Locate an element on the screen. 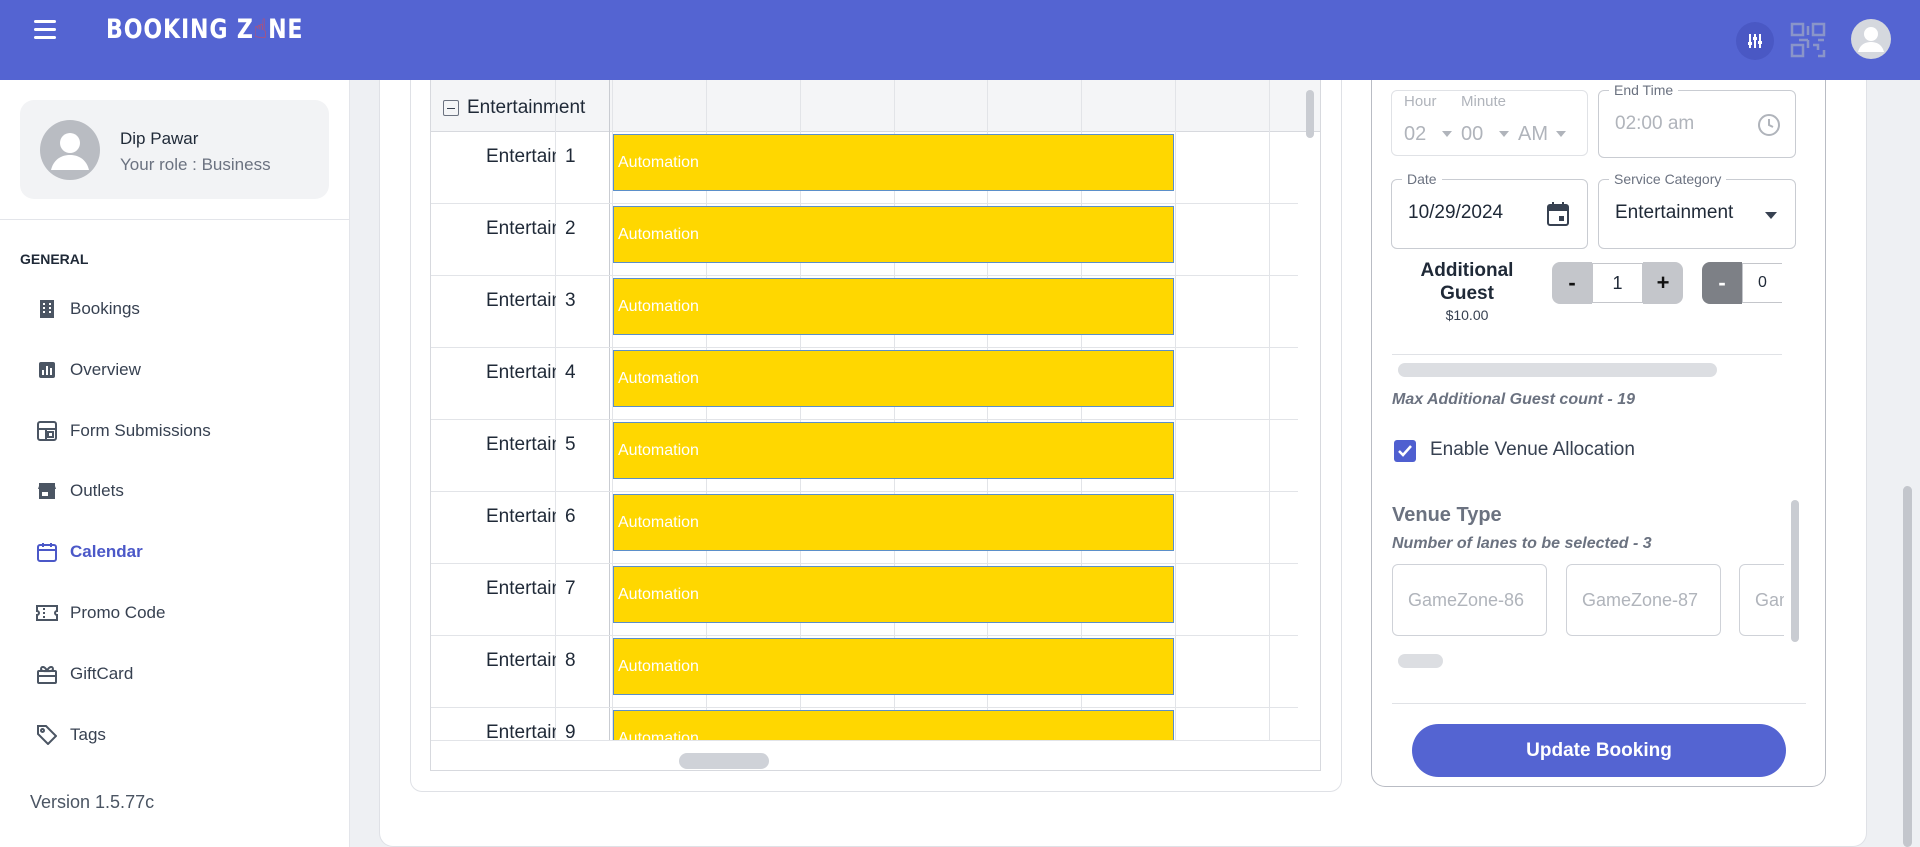  second-count-input: 0 is located at coordinates (1762, 283).